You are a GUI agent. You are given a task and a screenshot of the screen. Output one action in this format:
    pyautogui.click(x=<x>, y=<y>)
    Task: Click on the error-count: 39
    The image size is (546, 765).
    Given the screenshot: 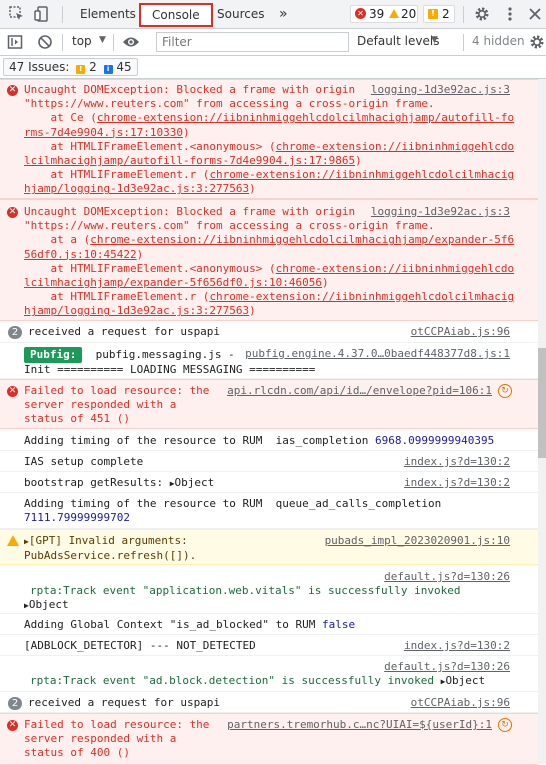 What is the action you would take?
    pyautogui.click(x=377, y=14)
    